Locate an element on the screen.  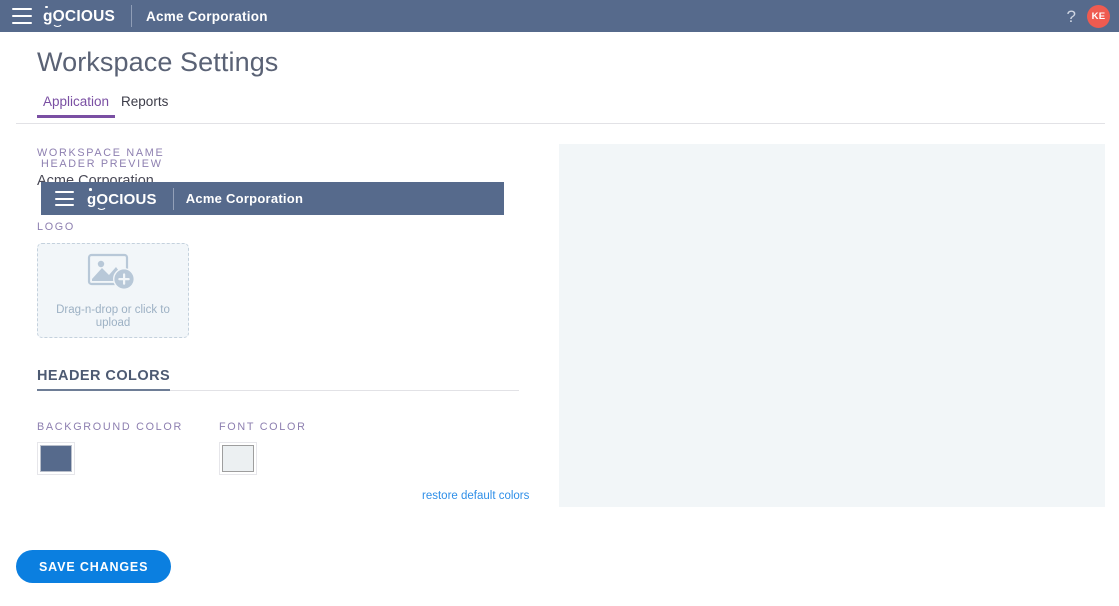
app-header: gOCIOUS Acme Corporation ? KE is located at coordinates (559, 16).